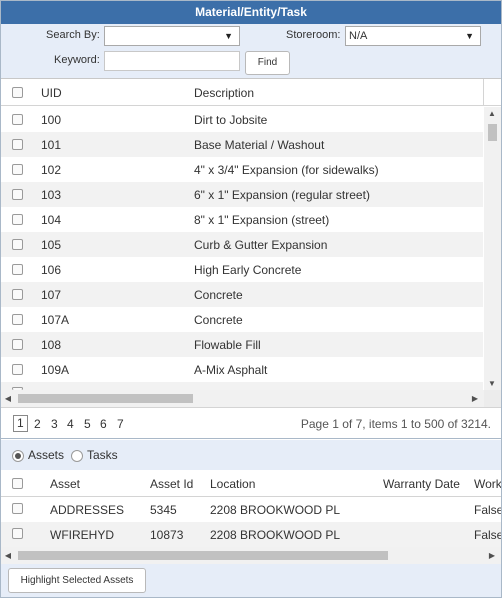  Describe the element at coordinates (242, 219) in the screenshot. I see `table-row: 104 8" x 1" Expansion (street)` at that location.